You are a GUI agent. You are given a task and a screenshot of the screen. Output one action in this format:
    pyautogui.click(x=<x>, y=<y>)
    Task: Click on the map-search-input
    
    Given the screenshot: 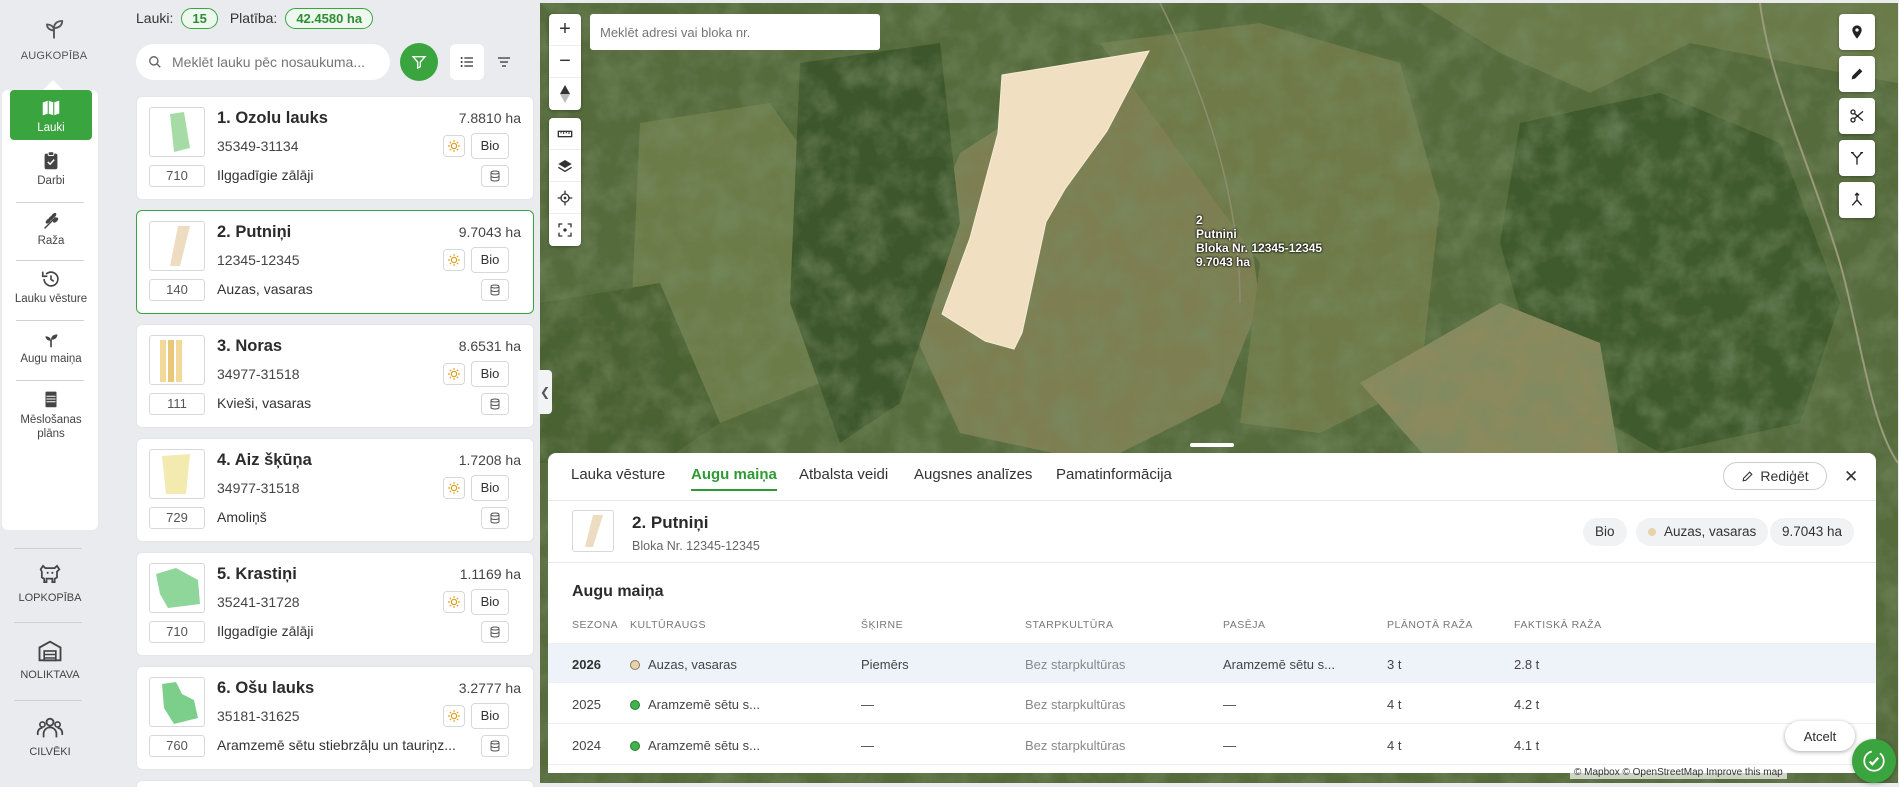 What is the action you would take?
    pyautogui.click(x=735, y=32)
    